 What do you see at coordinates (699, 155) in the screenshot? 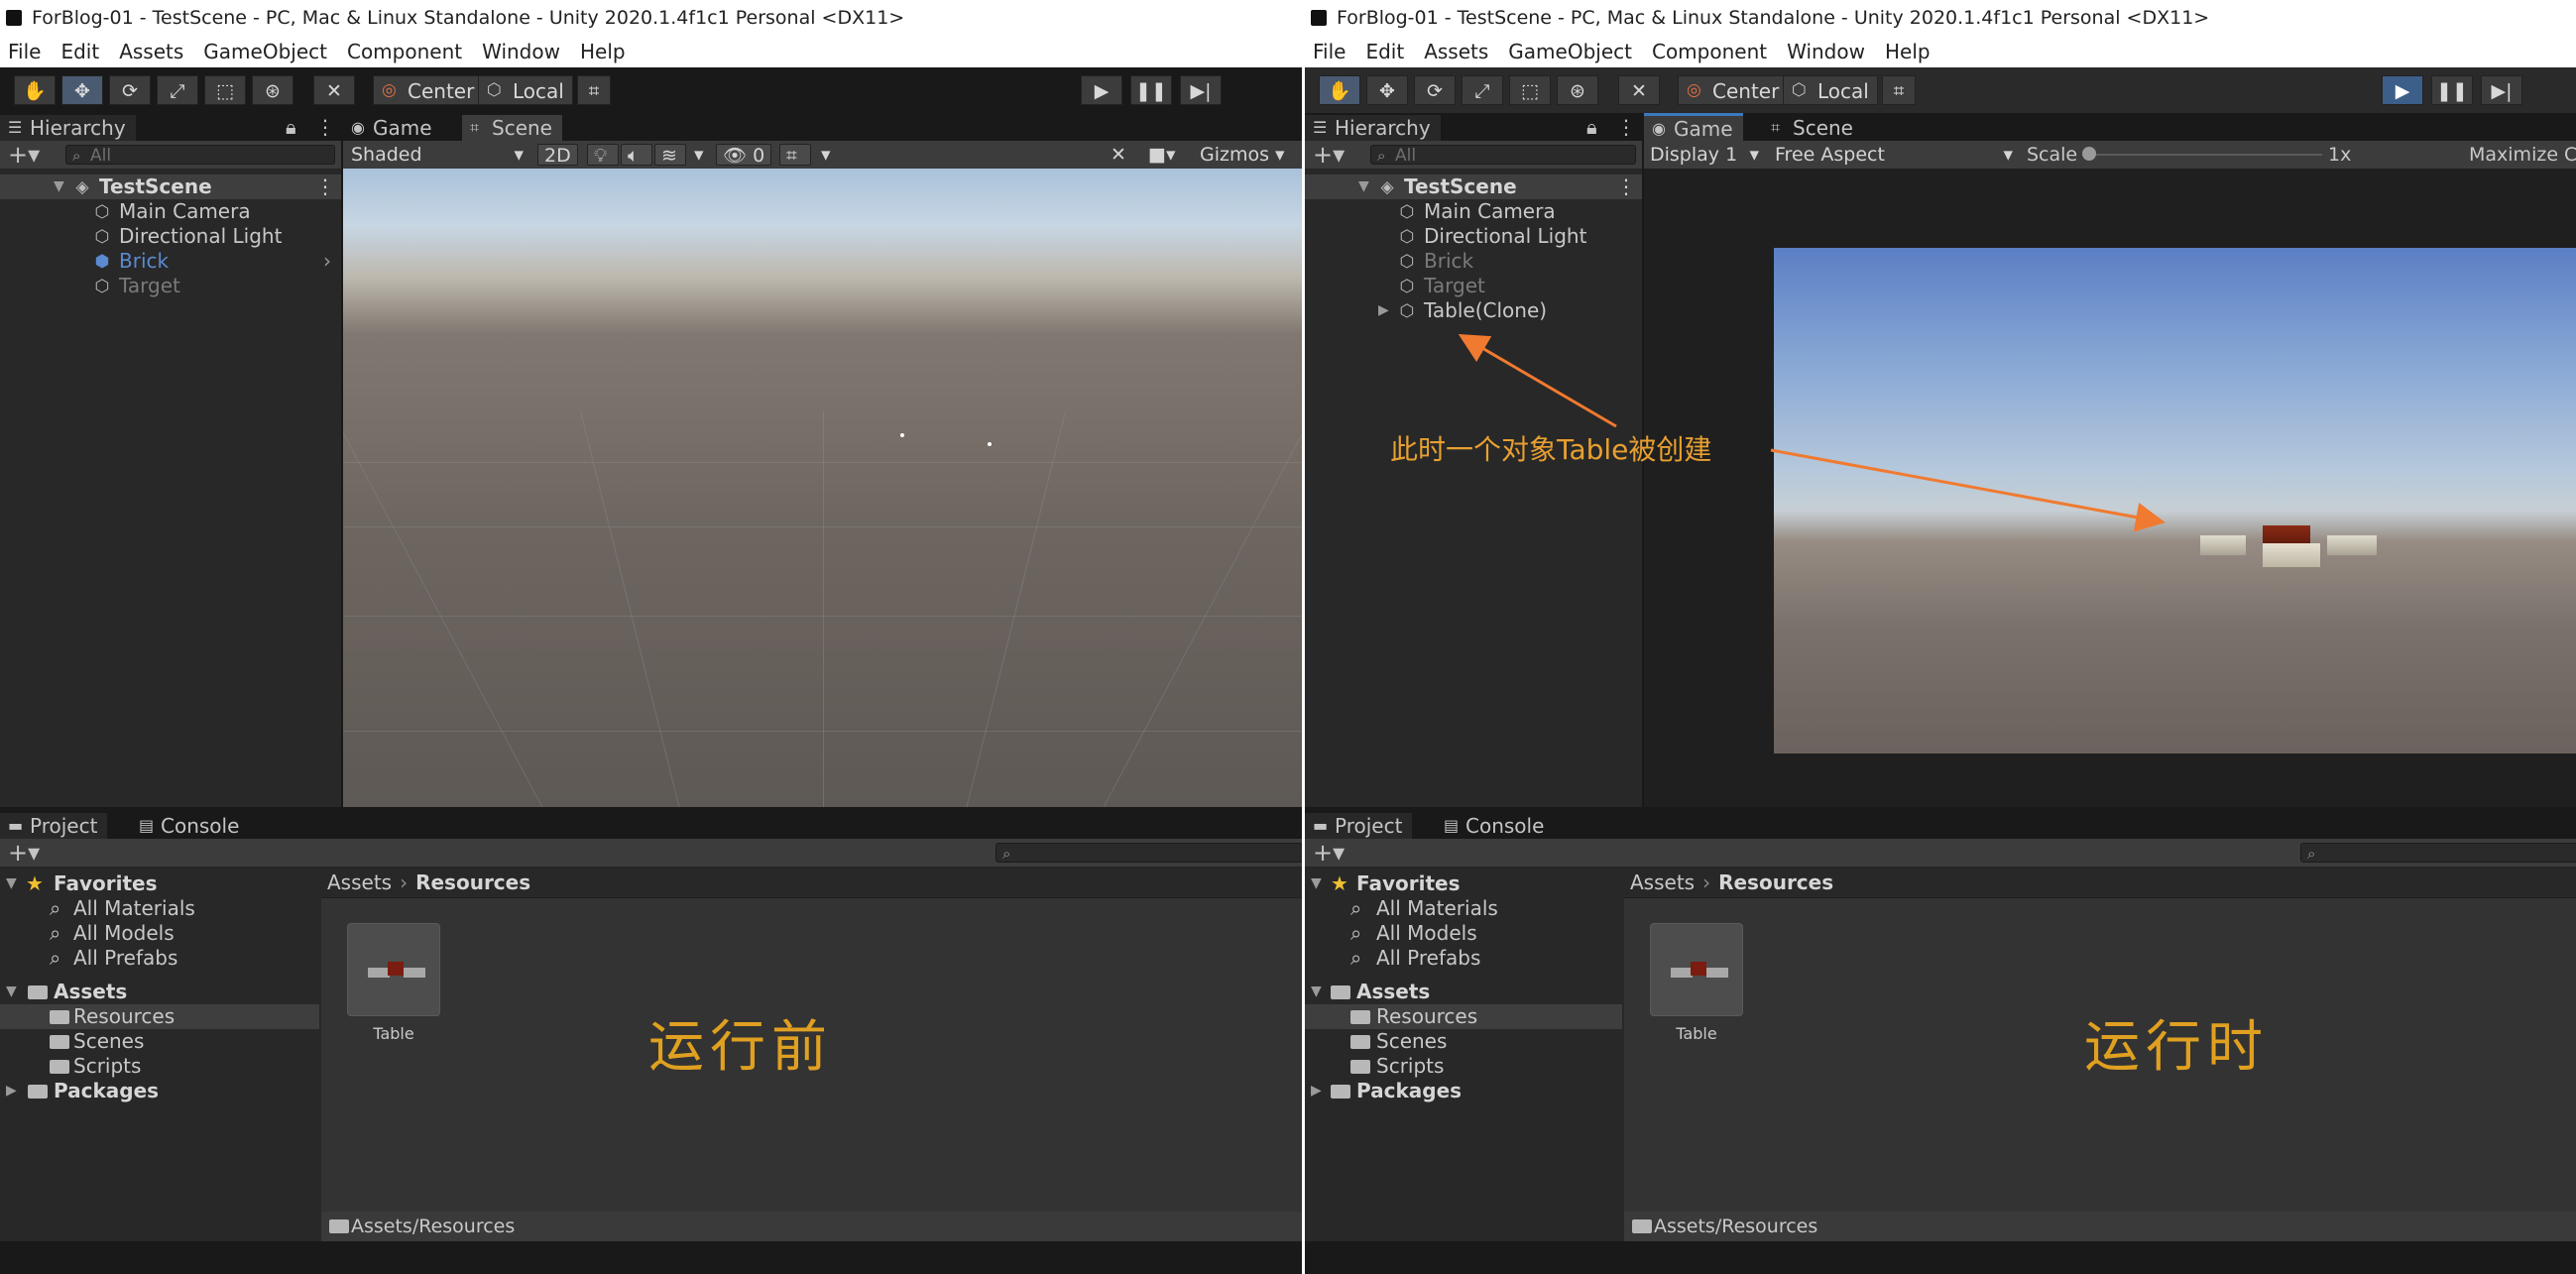
I see `effects-dropdown-icon: ▾` at bounding box center [699, 155].